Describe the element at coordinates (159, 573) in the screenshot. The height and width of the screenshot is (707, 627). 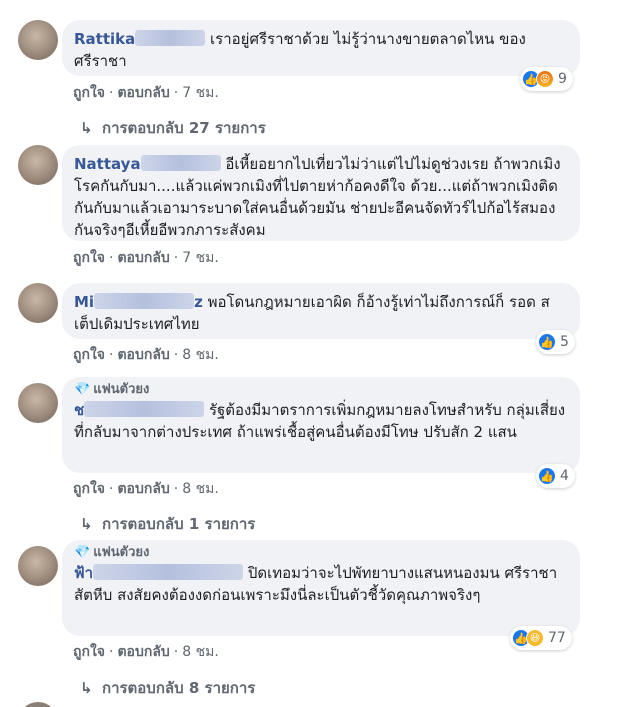
I see `author-name: ฟ้า` at that location.